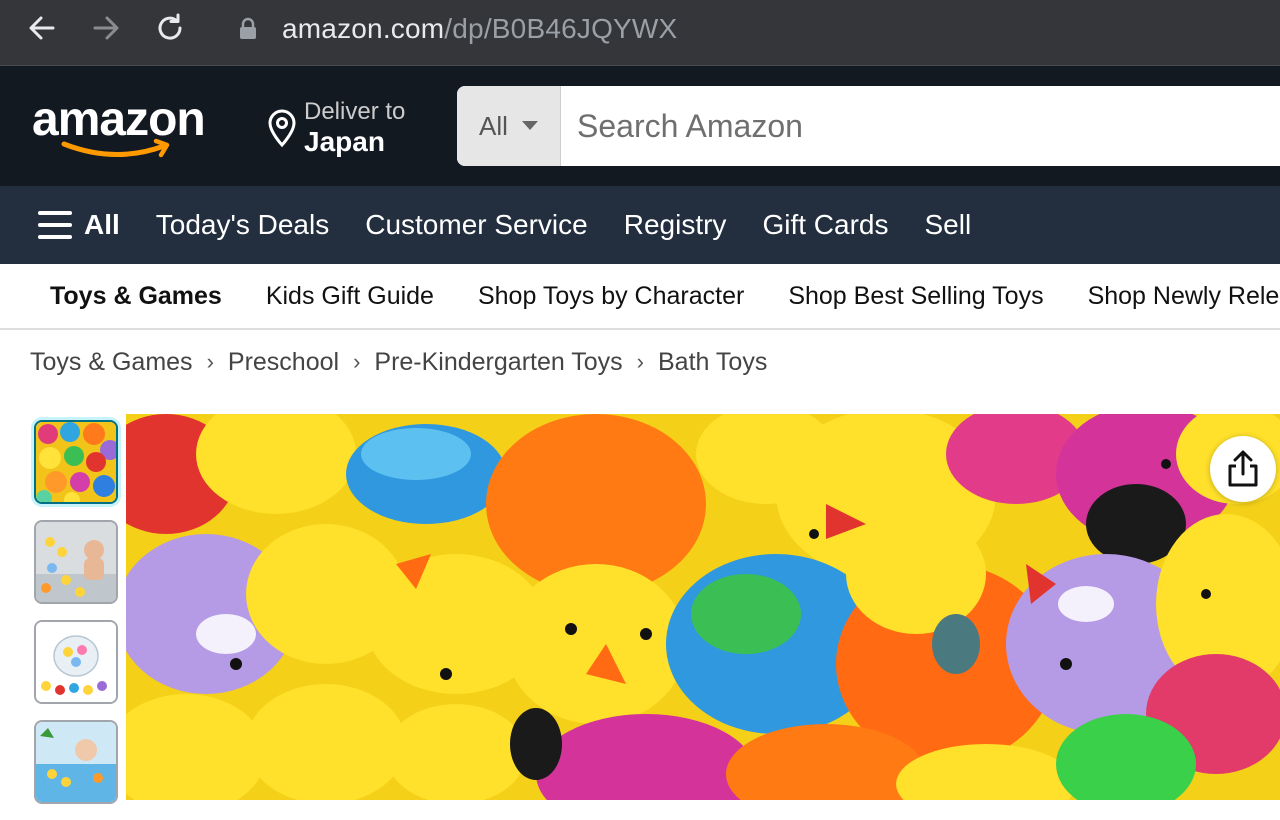  Describe the element at coordinates (111, 362) in the screenshot. I see `breadcrumb-toys-games: Toys & Games` at that location.